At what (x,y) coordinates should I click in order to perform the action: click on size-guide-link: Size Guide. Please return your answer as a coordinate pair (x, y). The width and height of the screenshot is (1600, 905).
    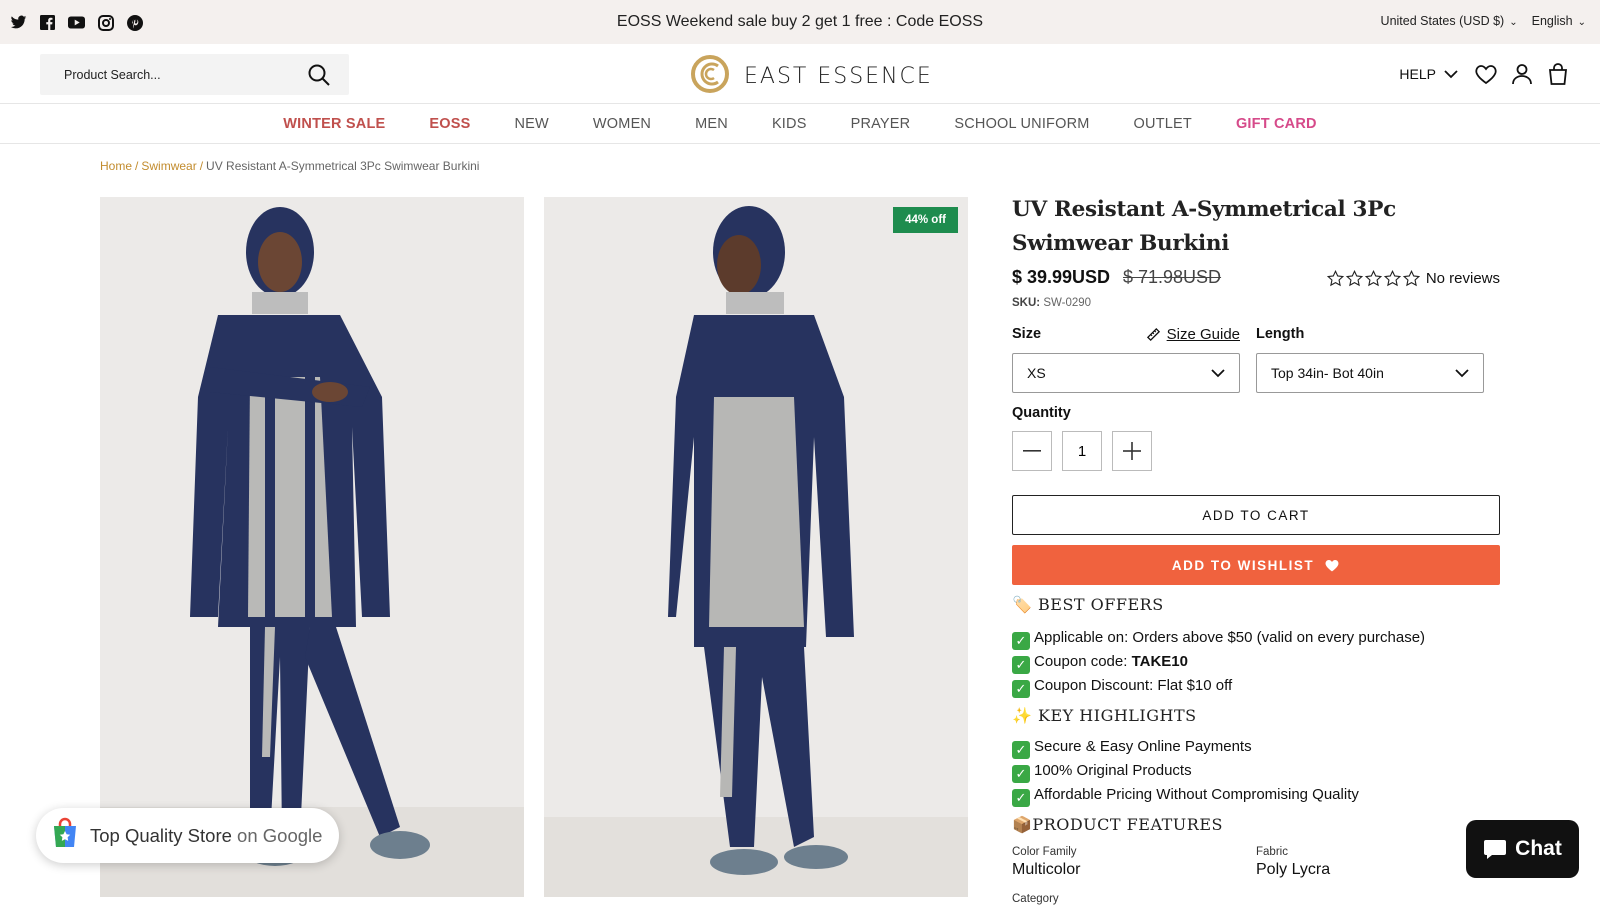
    Looking at the image, I should click on (1193, 334).